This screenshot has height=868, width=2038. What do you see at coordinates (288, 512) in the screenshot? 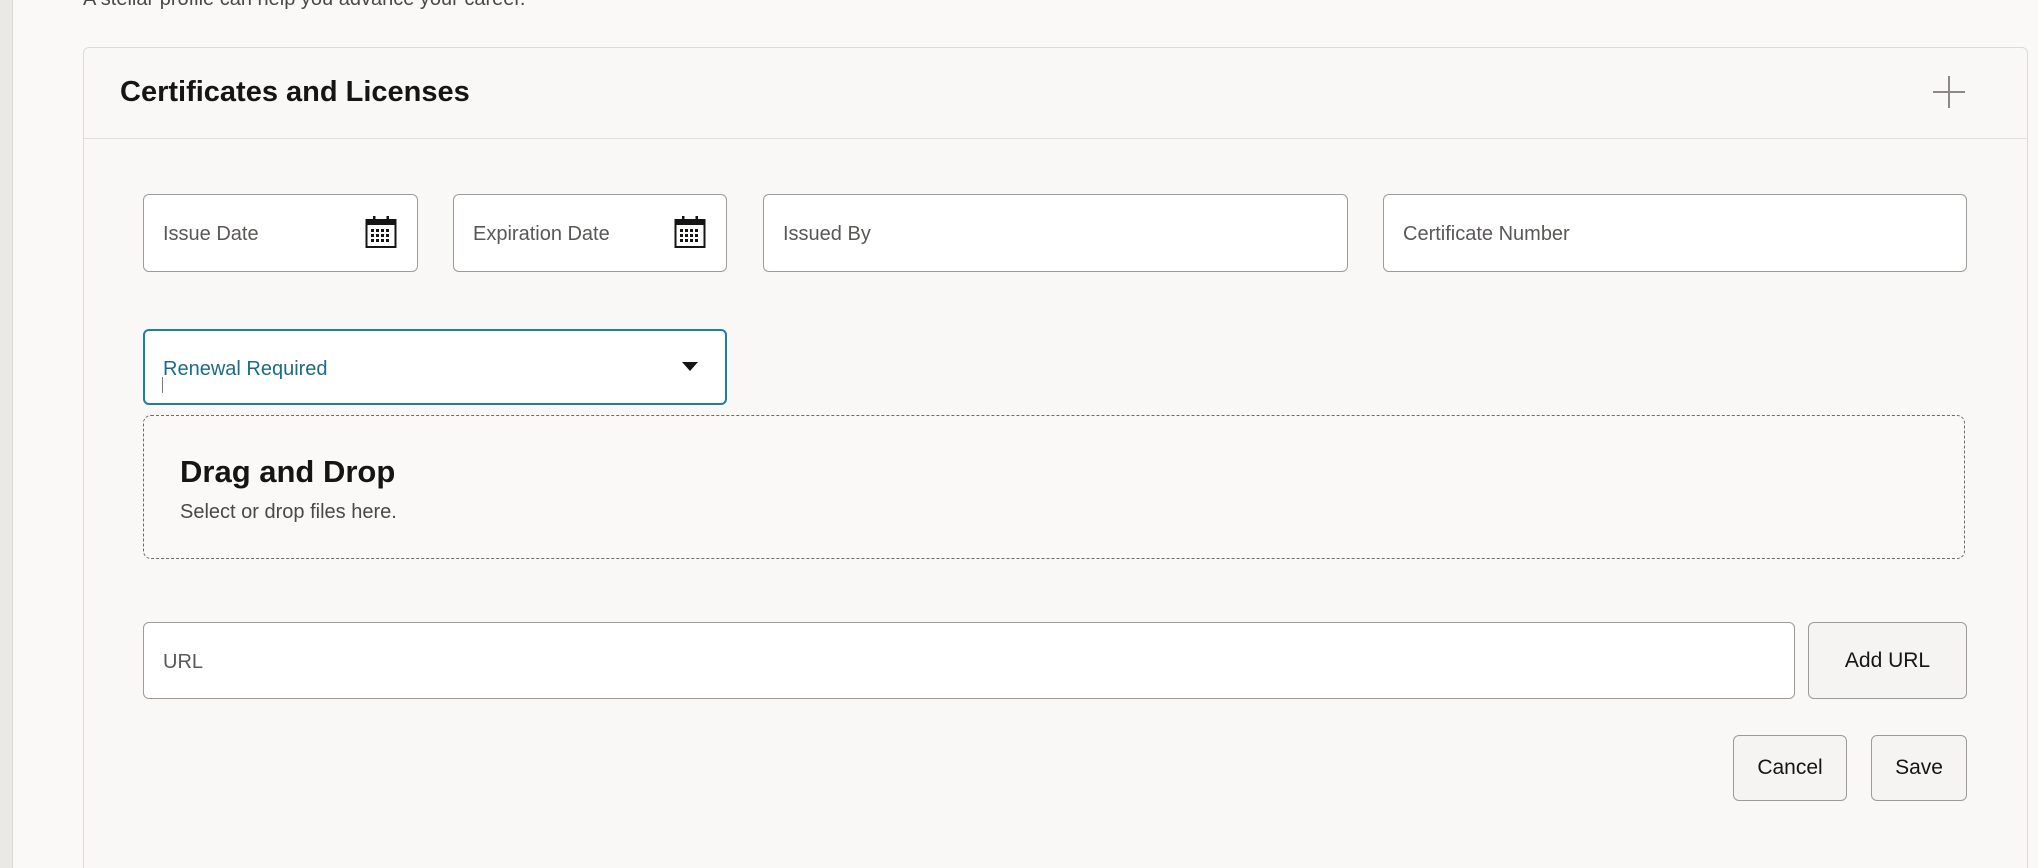
I see `dropzone-subtitle: Select or drop files here.` at bounding box center [288, 512].